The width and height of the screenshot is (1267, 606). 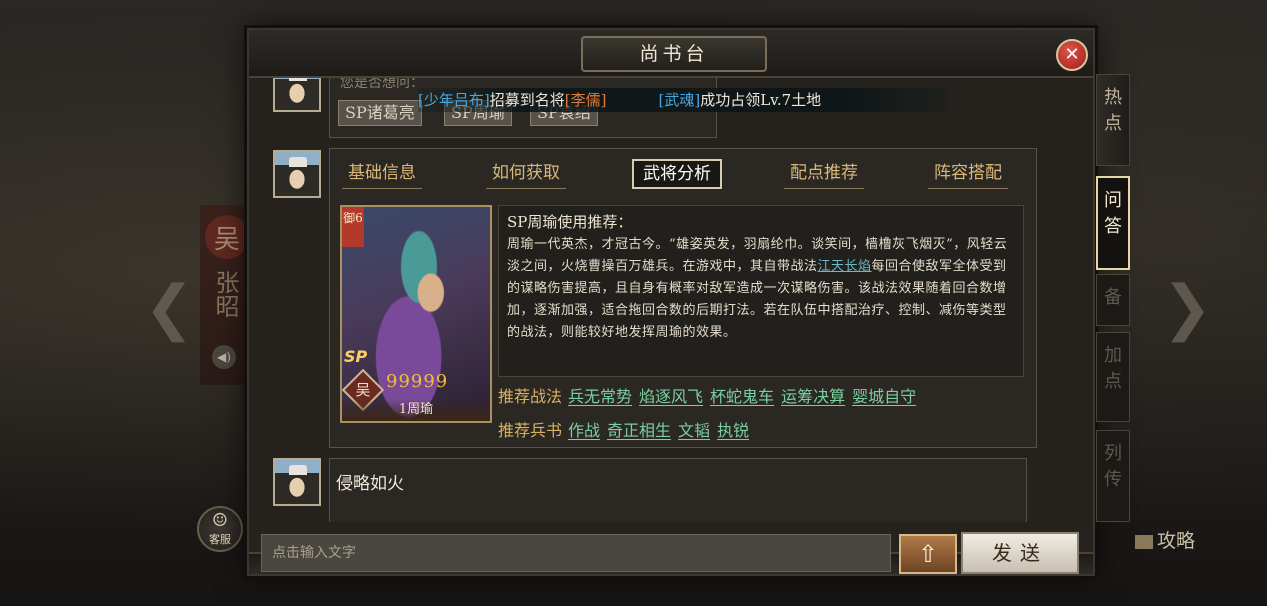 I want to click on recommended-tactics-label: 推荐战法, so click(x=530, y=396).